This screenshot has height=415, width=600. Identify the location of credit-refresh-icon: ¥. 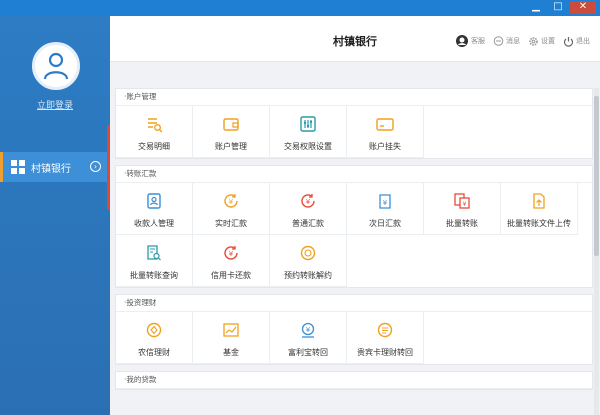
(231, 253).